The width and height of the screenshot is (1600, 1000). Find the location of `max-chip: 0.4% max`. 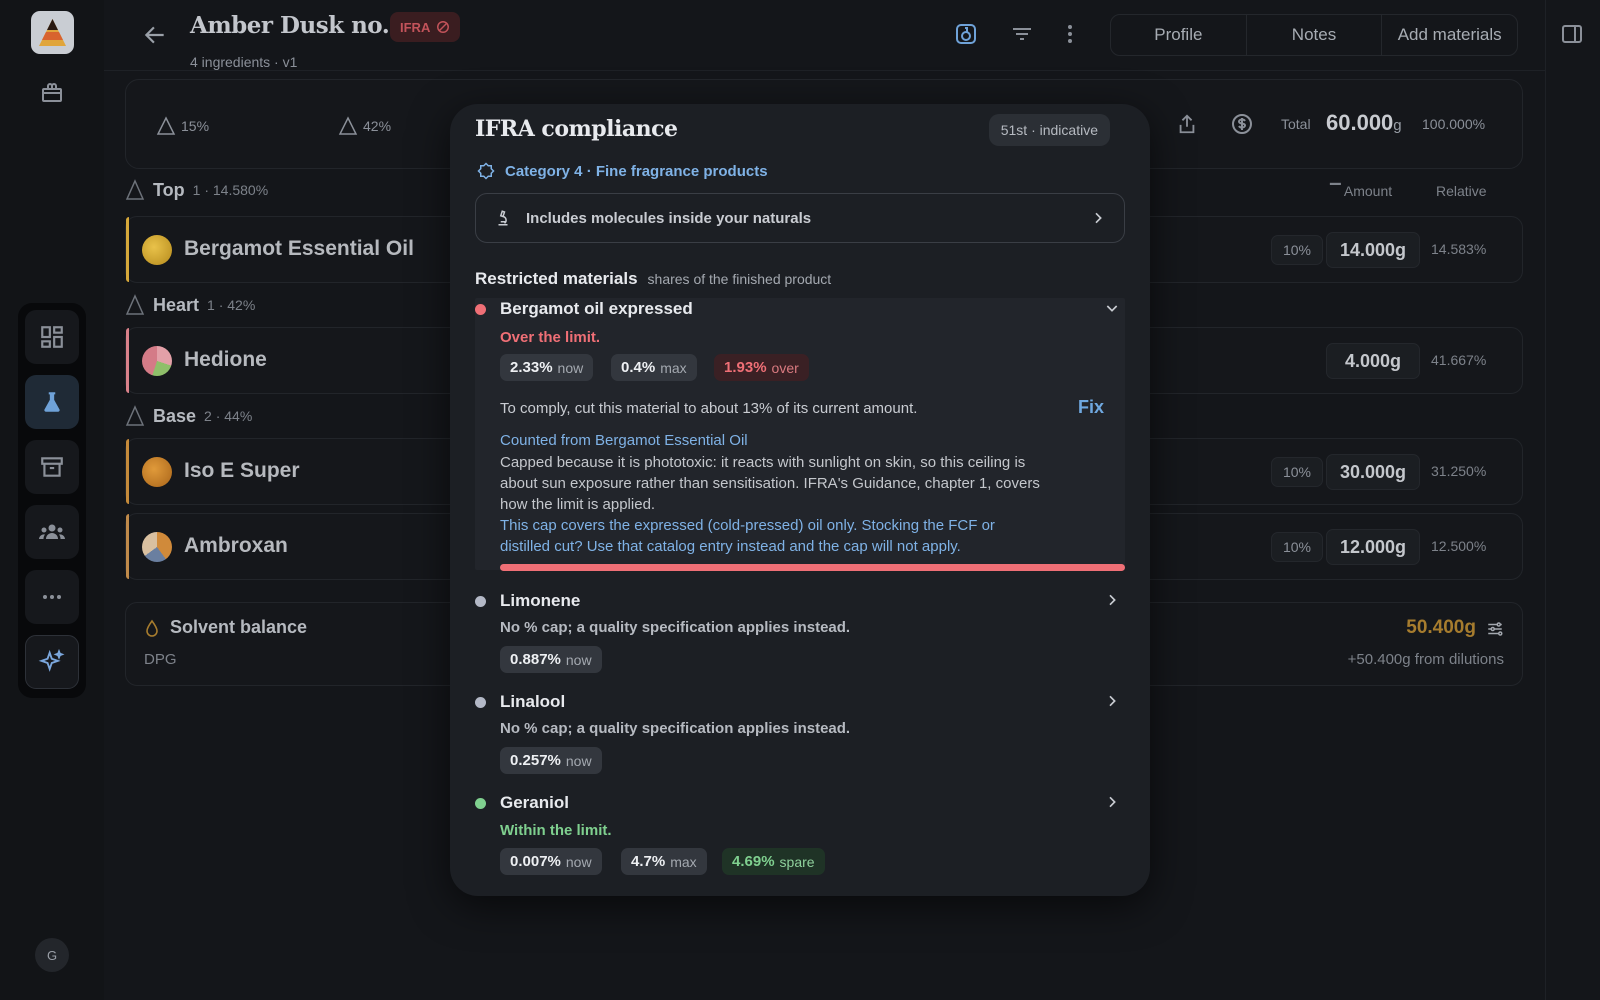

max-chip: 0.4% max is located at coordinates (654, 367).